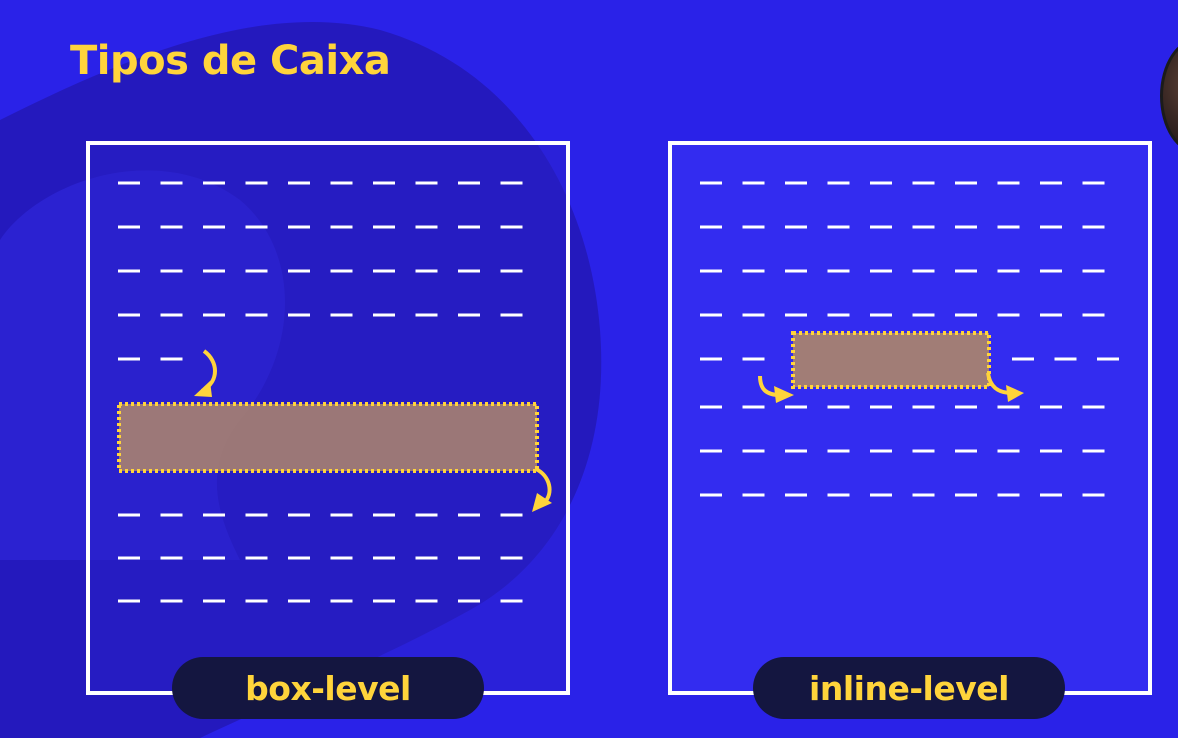  Describe the element at coordinates (230, 61) in the screenshot. I see `page-title: Tipos de Caixa` at that location.